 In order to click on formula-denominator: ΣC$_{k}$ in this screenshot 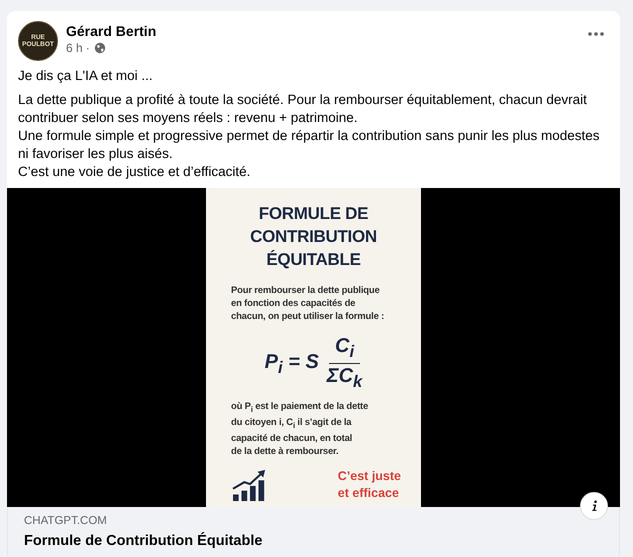, I will do `click(344, 378)`.